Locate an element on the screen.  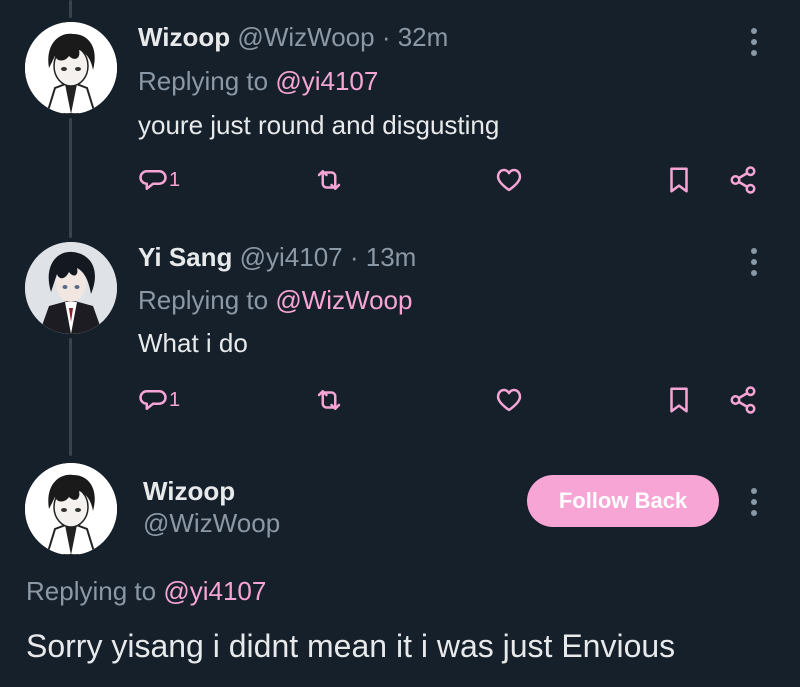
replying-to: Replying to @WizWoop is located at coordinates (275, 300).